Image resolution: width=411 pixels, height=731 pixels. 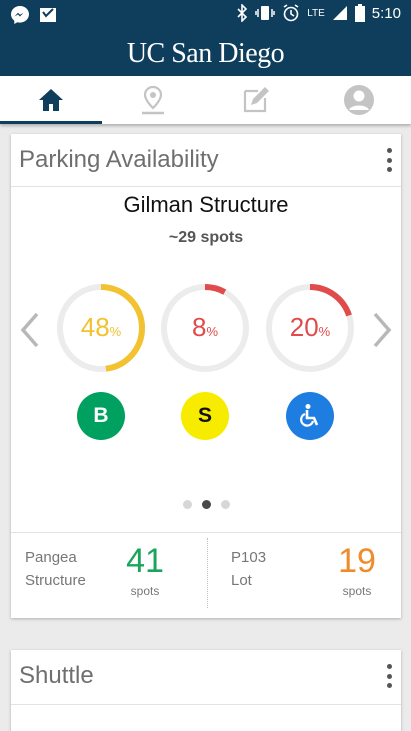 I want to click on summary-count: 41, so click(x=145, y=561).